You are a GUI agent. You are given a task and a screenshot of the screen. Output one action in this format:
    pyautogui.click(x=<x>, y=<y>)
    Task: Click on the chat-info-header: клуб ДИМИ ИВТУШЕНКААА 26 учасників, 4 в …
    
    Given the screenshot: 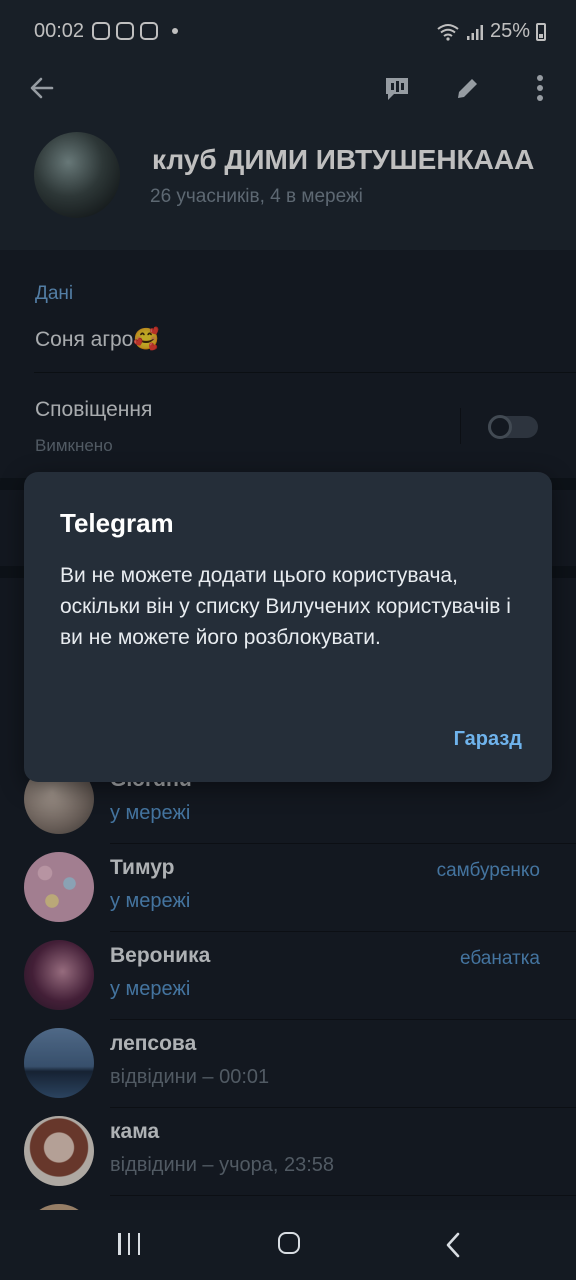 What is the action you would take?
    pyautogui.click(x=288, y=157)
    